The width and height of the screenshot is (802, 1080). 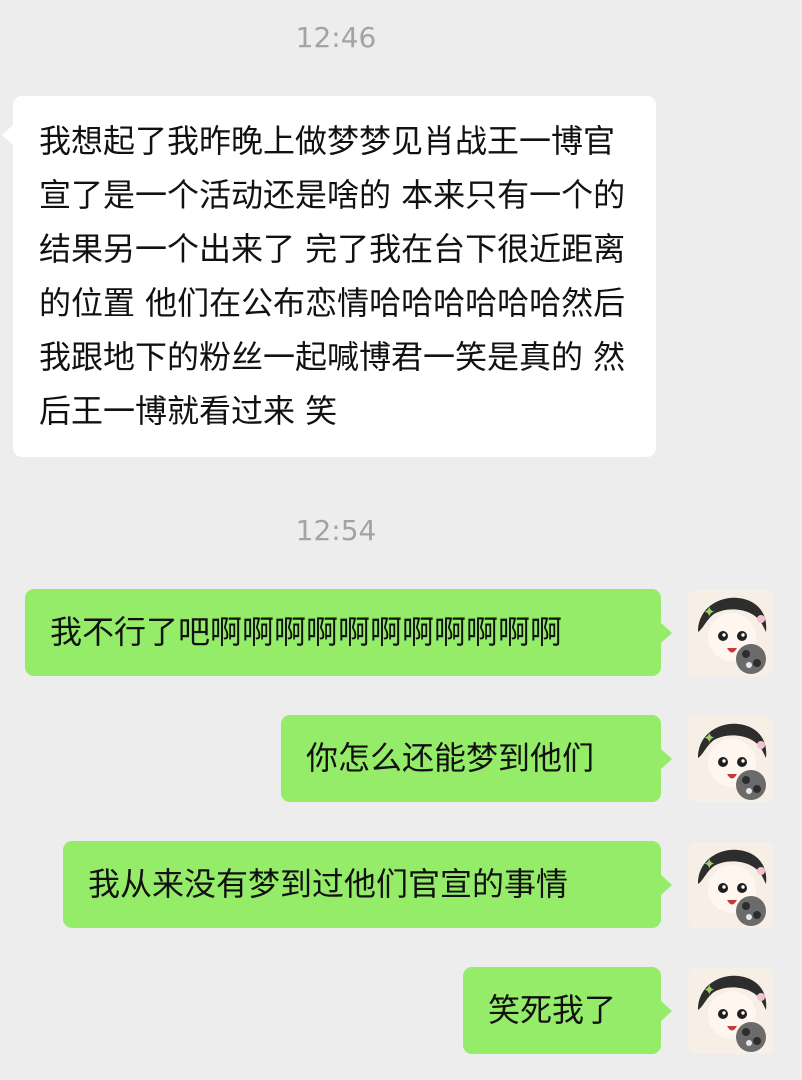 What do you see at coordinates (450, 758) in the screenshot?
I see `outgoing-message-text: 你怎么还能梦到他们` at bounding box center [450, 758].